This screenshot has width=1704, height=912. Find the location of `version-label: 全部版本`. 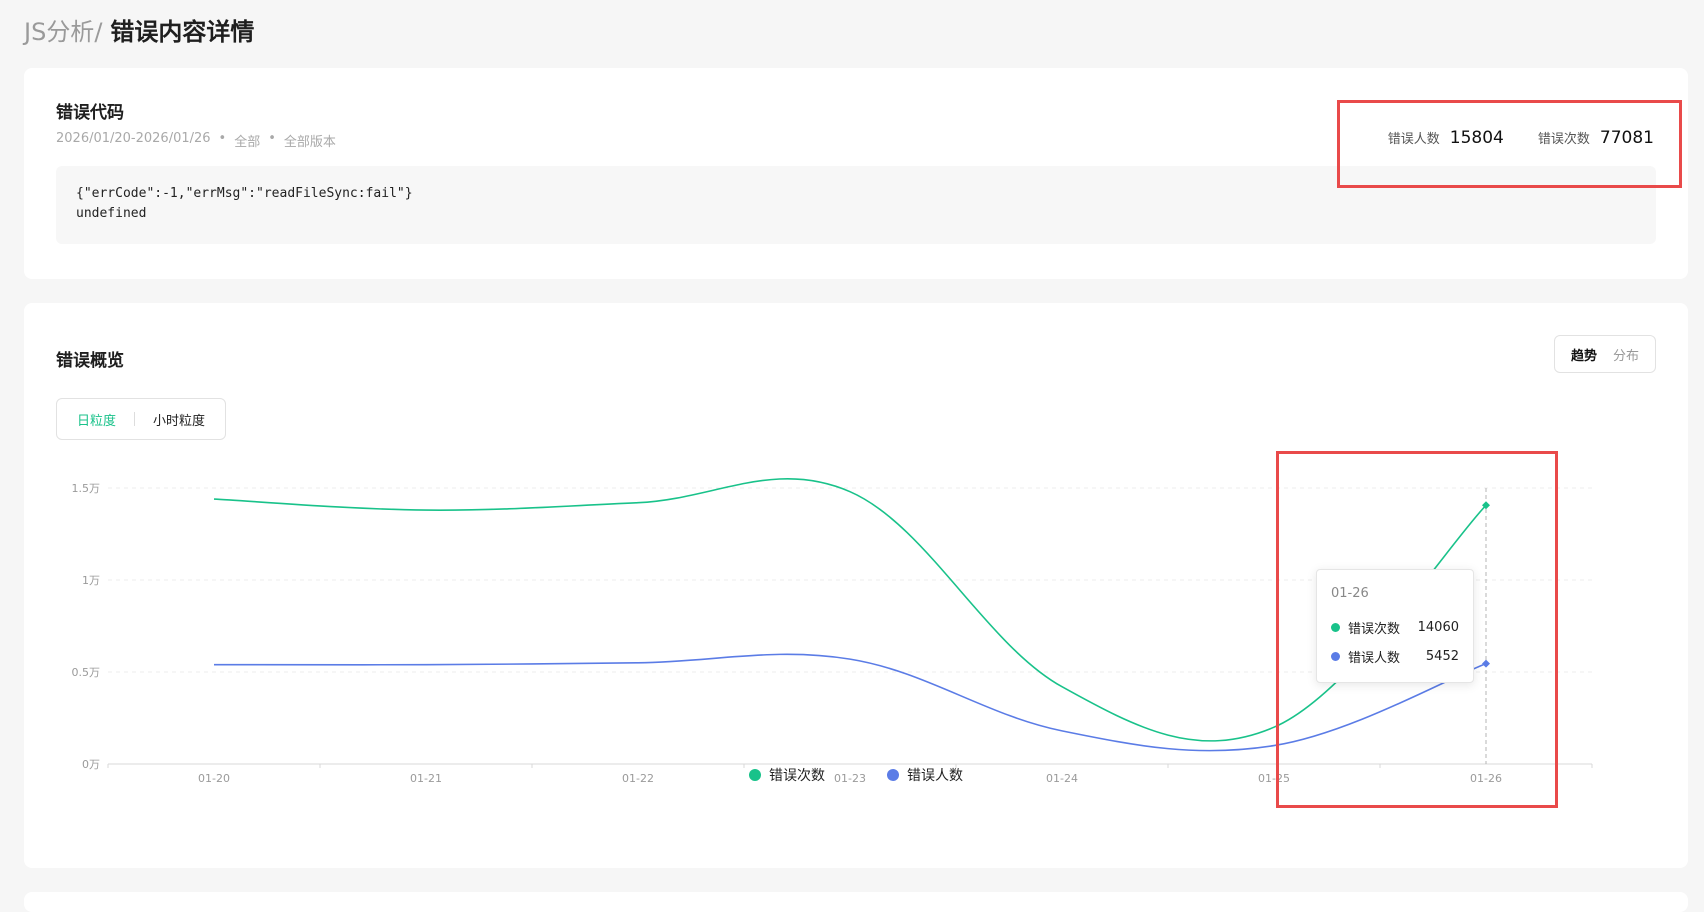

version-label: 全部版本 is located at coordinates (309, 142).